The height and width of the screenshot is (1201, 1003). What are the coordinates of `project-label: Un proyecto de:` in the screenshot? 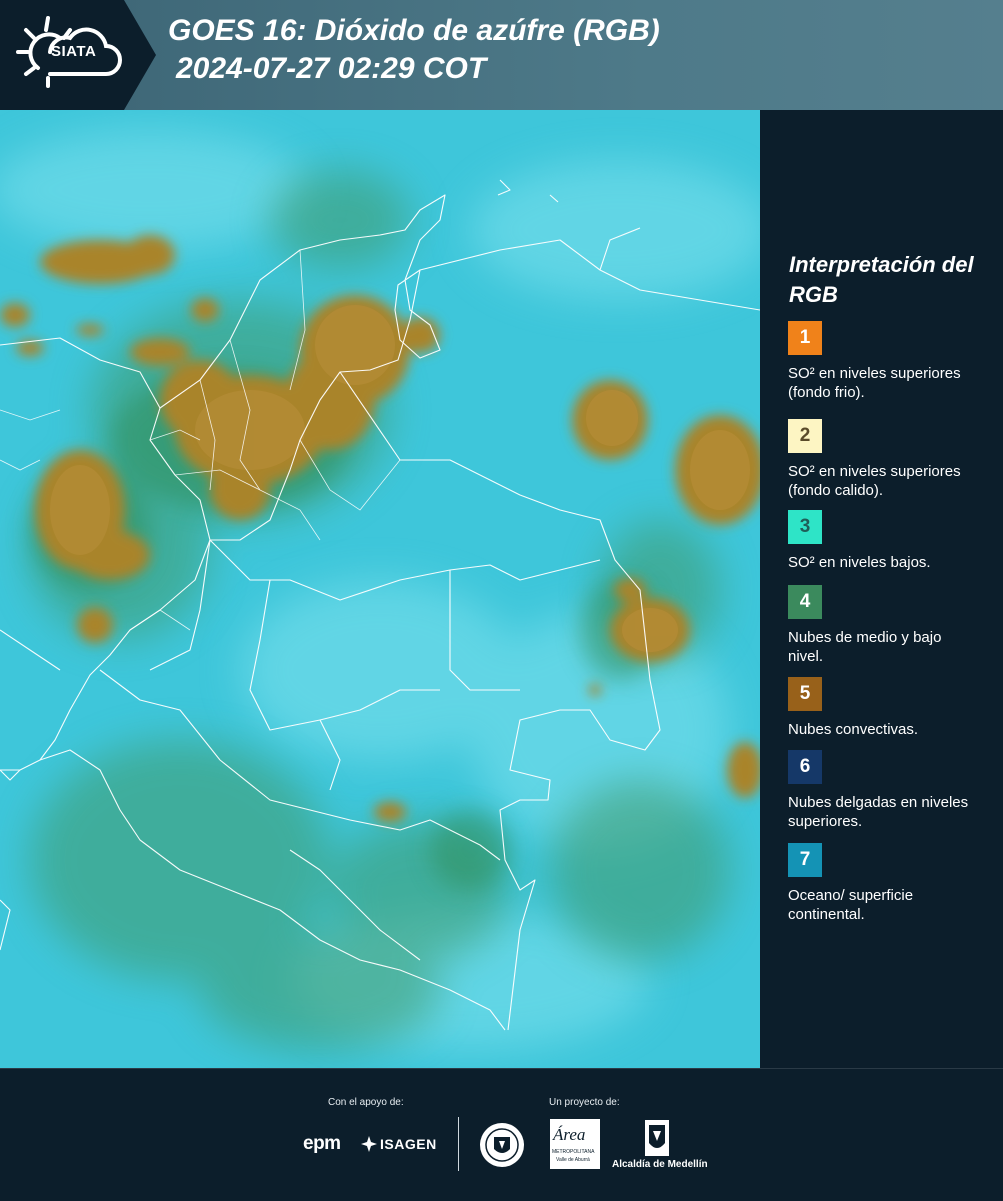 It's located at (584, 1102).